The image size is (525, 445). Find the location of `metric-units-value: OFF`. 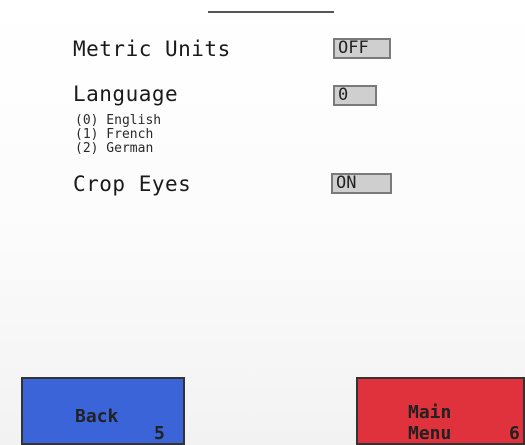

metric-units-value: OFF is located at coordinates (362, 48).